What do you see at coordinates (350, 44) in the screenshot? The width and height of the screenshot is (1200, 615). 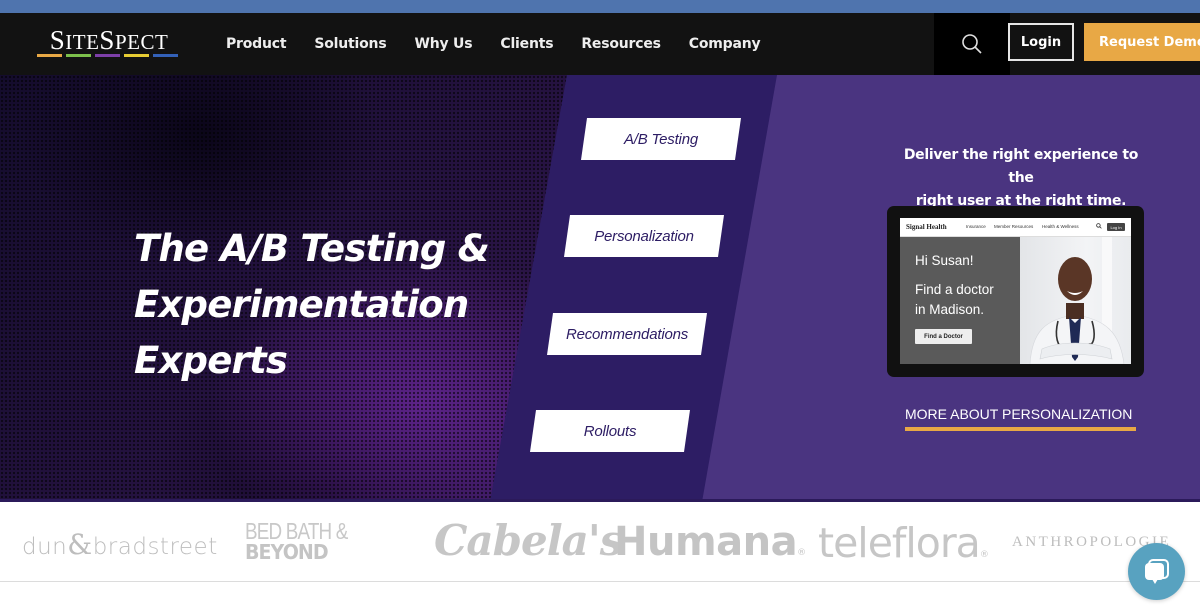 I see `nav-solutions: Solutions` at bounding box center [350, 44].